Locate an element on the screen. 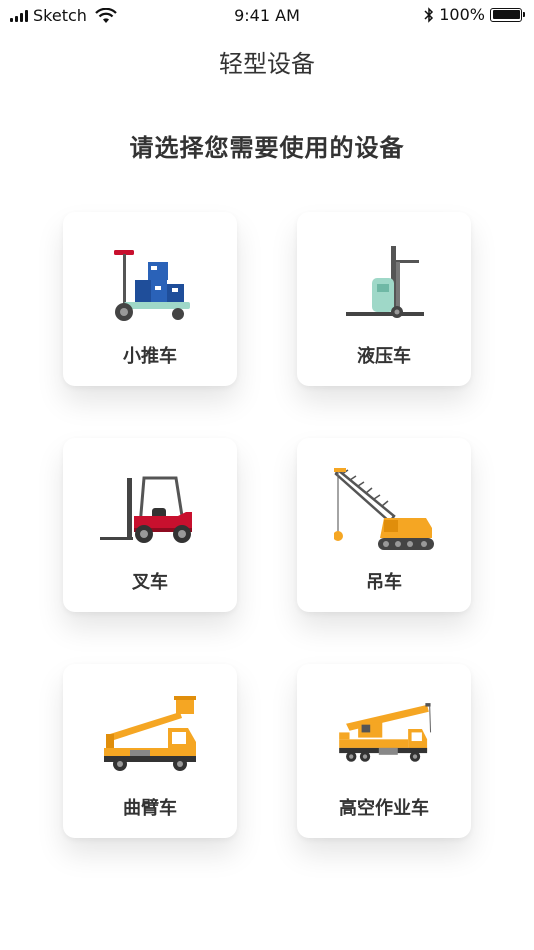  crawler-crane-icon is located at coordinates (384, 509).